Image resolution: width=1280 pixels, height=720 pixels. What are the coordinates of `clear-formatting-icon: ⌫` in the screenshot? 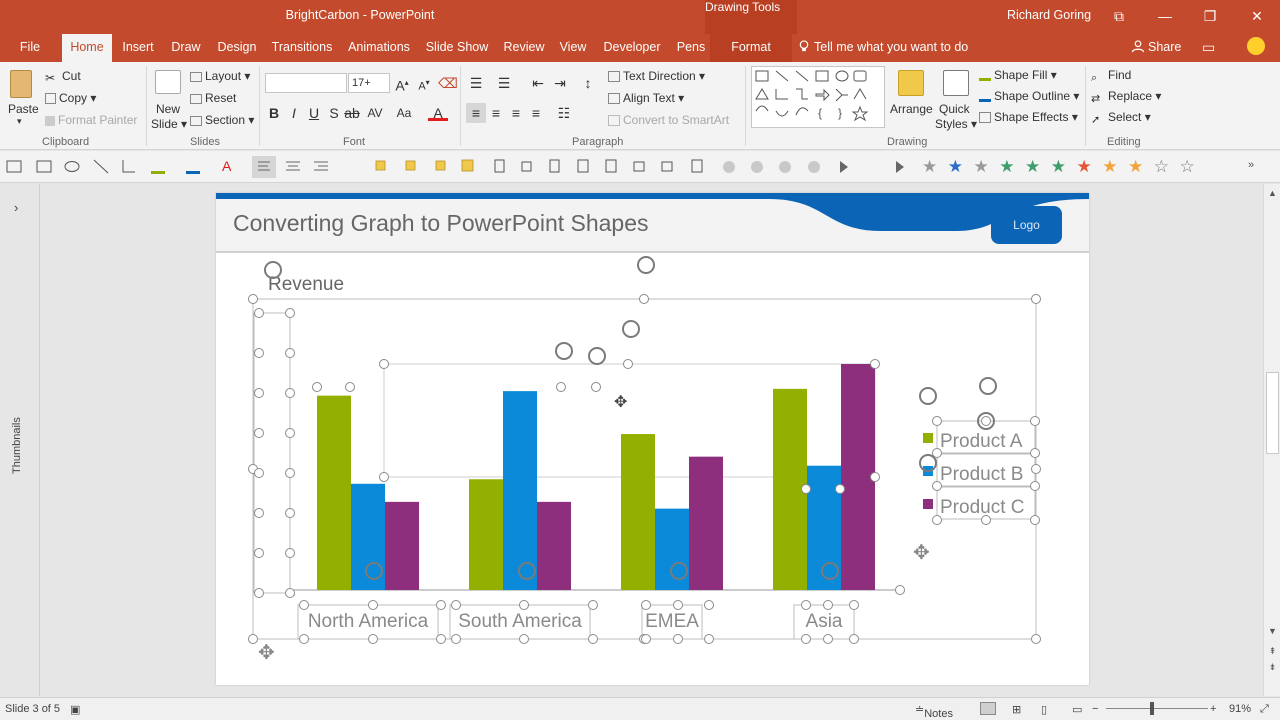 It's located at (448, 83).